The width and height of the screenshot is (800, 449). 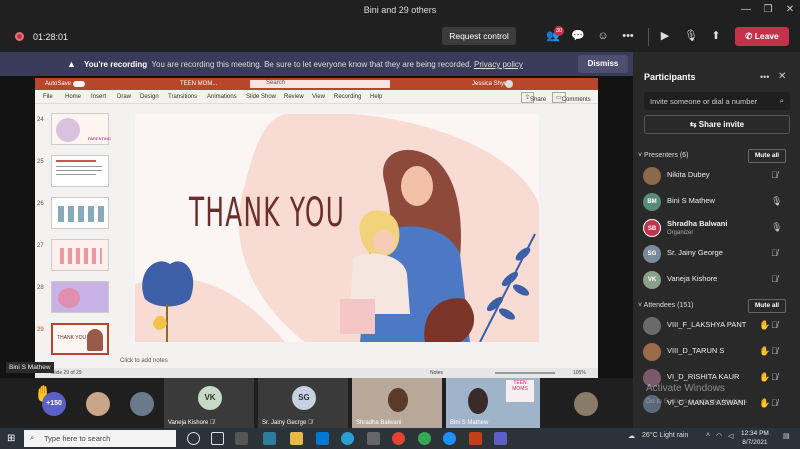 What do you see at coordinates (217, 438) in the screenshot?
I see `task-view-icon` at bounding box center [217, 438].